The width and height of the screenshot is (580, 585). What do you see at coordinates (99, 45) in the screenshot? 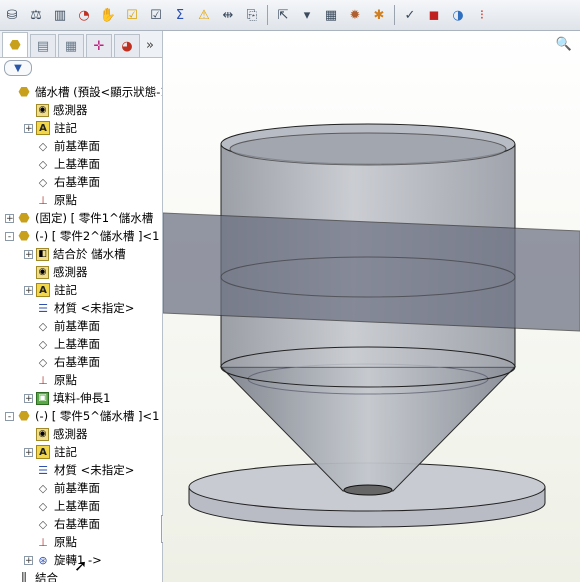
I see `tab-dim-expert: ✛` at bounding box center [99, 45].